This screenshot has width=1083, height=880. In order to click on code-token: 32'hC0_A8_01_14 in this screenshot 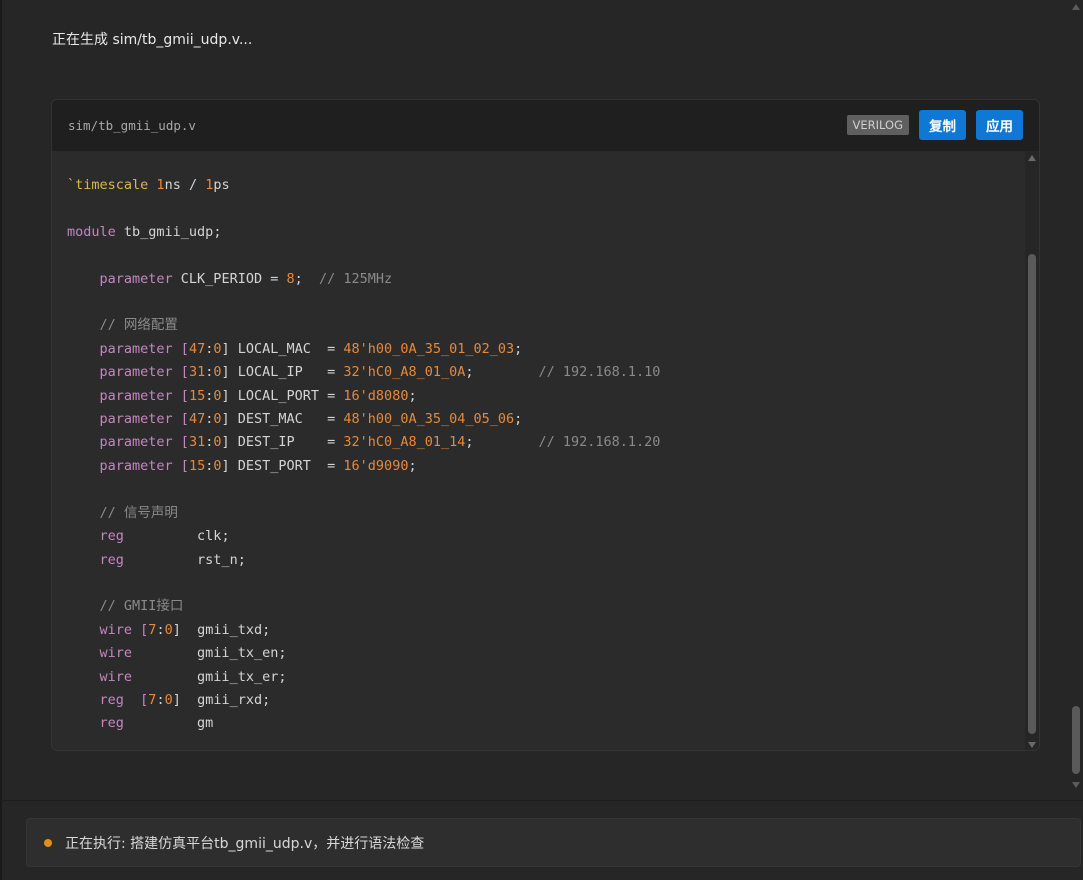, I will do `click(404, 442)`.